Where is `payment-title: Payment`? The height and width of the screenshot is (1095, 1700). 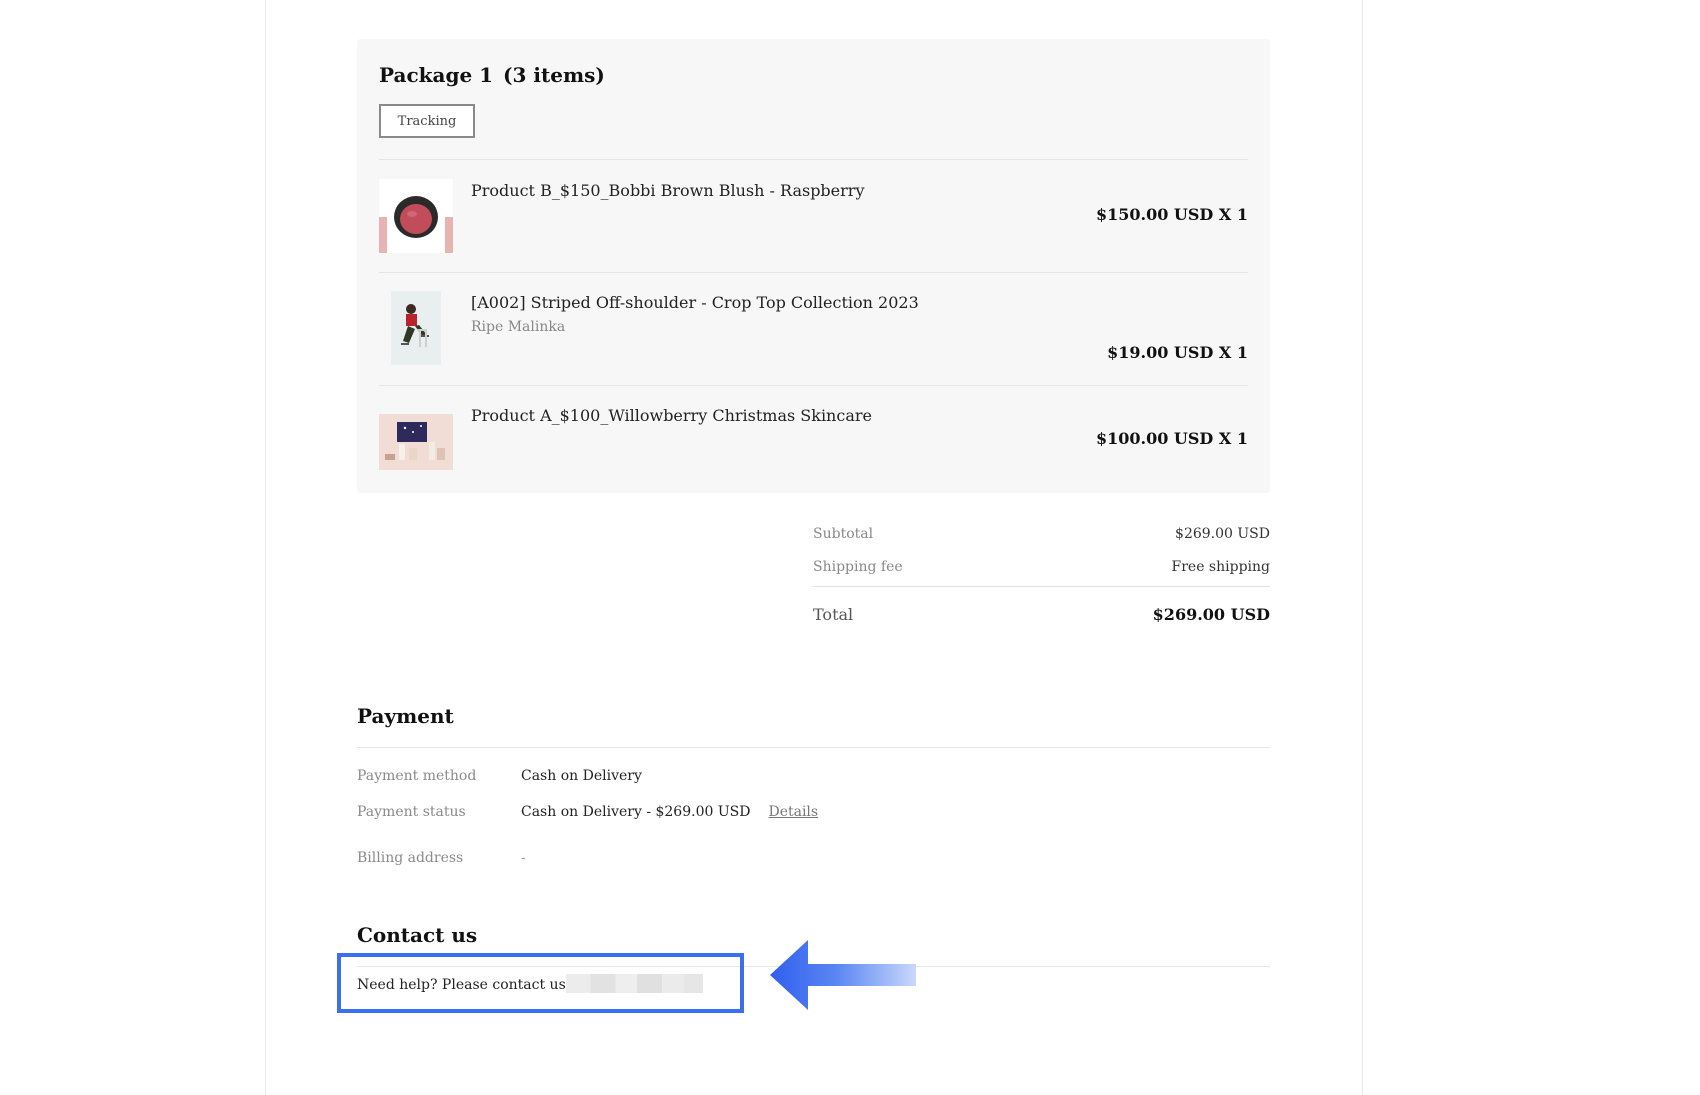
payment-title: Payment is located at coordinates (405, 716).